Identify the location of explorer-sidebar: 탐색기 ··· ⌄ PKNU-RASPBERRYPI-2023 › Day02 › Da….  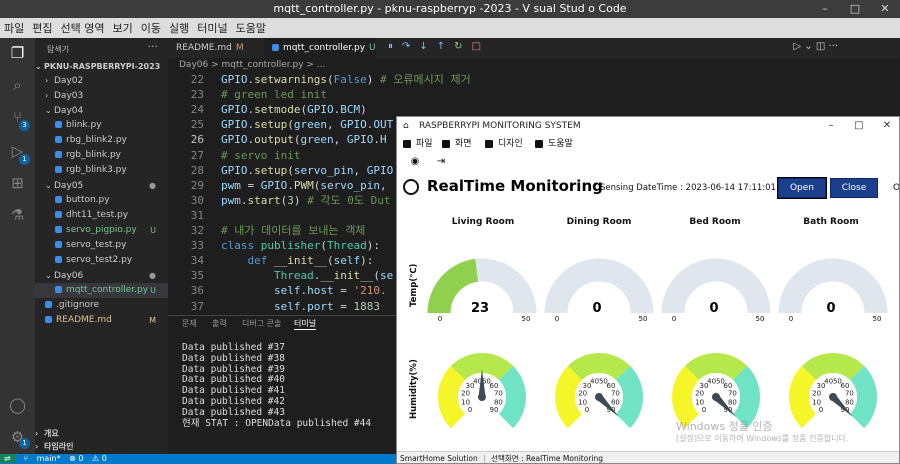
(101, 246).